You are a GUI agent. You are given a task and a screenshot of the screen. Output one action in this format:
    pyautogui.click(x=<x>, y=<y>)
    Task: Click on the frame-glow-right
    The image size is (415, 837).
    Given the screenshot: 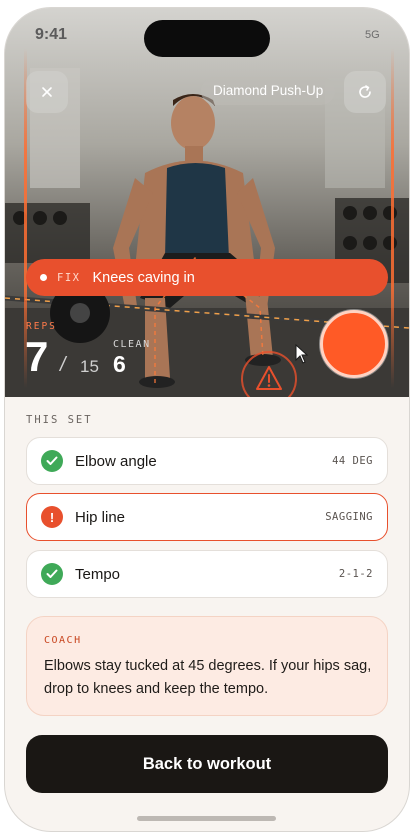 What is the action you would take?
    pyautogui.click(x=392, y=218)
    